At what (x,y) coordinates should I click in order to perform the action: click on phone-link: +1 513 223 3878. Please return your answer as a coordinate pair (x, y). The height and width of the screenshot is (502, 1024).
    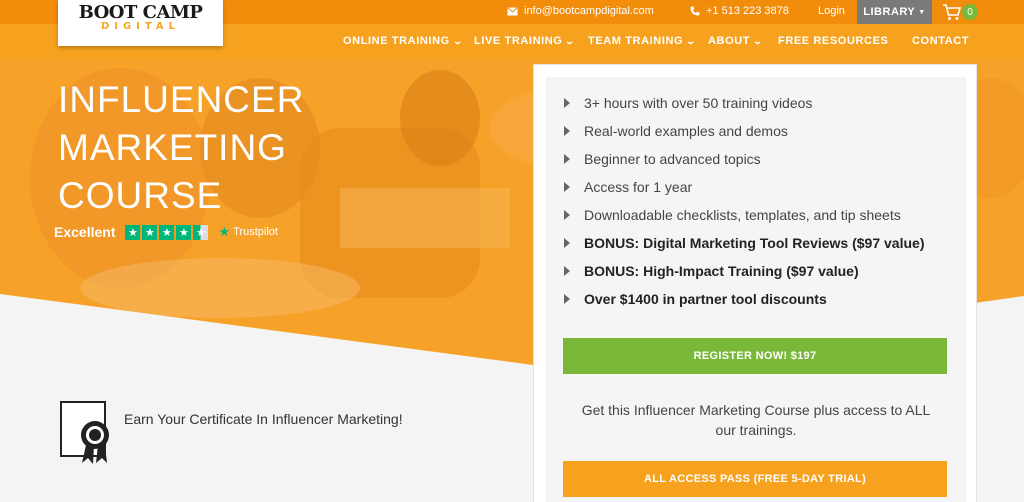
    Looking at the image, I should click on (739, 11).